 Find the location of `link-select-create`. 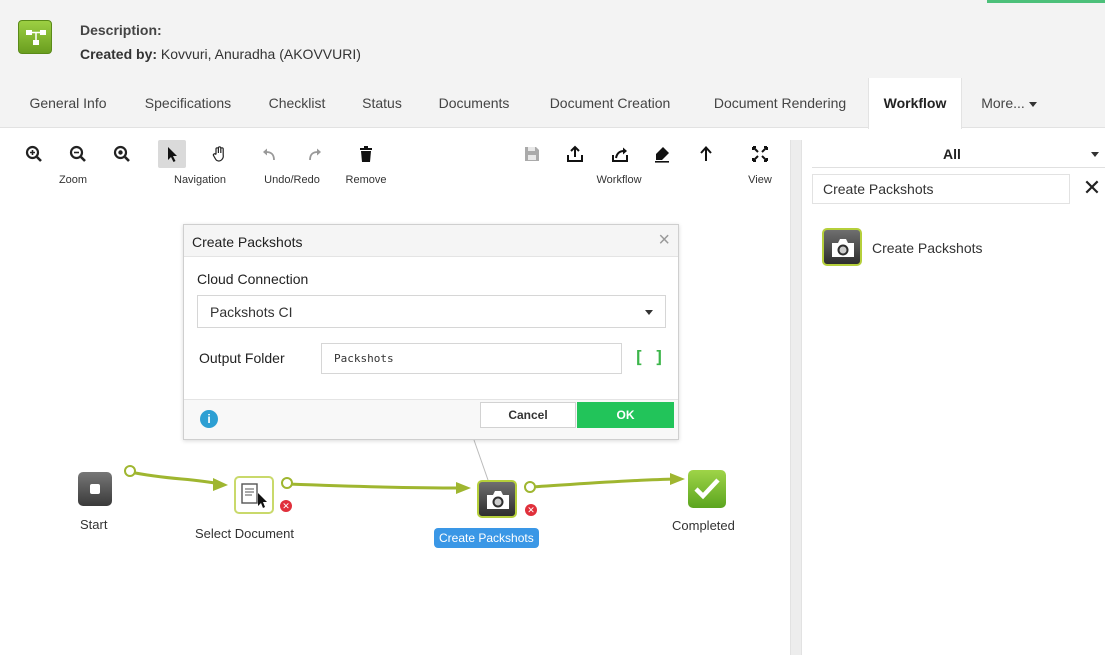

link-select-create is located at coordinates (375, 486).